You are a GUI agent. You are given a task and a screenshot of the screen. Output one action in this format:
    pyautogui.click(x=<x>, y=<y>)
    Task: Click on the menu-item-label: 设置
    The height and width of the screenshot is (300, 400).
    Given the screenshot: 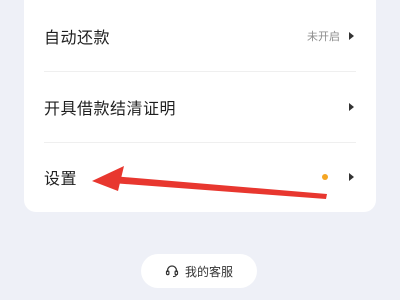 What is the action you would take?
    pyautogui.click(x=61, y=178)
    